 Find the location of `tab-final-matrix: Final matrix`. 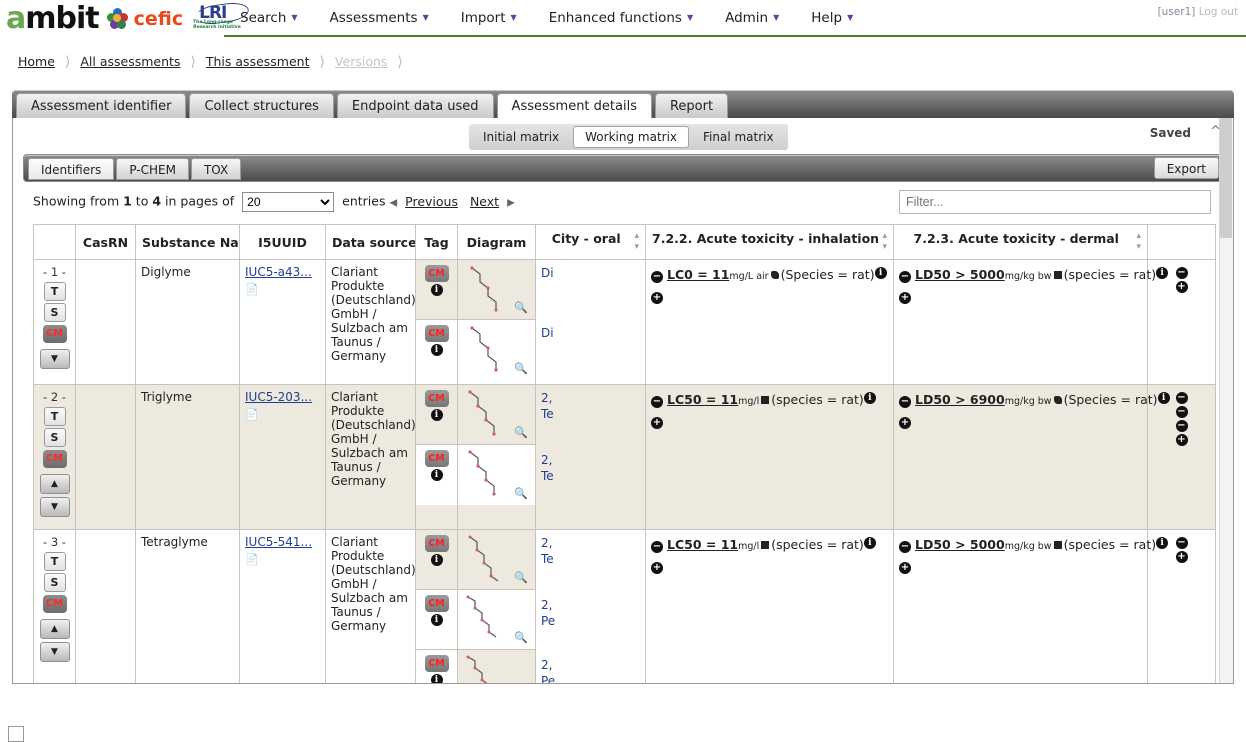

tab-final-matrix: Final matrix is located at coordinates (738, 137).